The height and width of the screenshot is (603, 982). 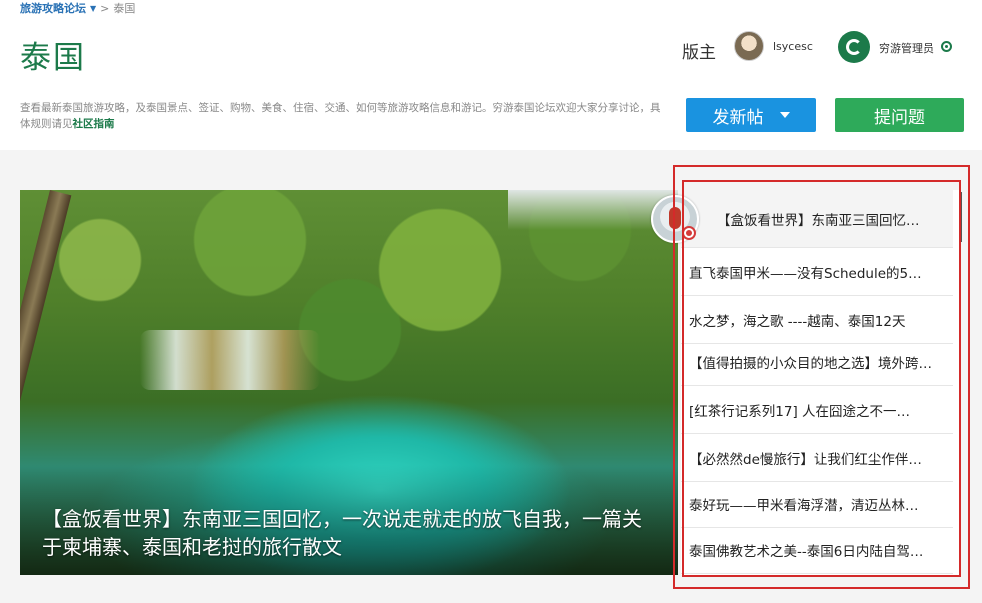 What do you see at coordinates (784, 115) in the screenshot?
I see `caret-down-icon` at bounding box center [784, 115].